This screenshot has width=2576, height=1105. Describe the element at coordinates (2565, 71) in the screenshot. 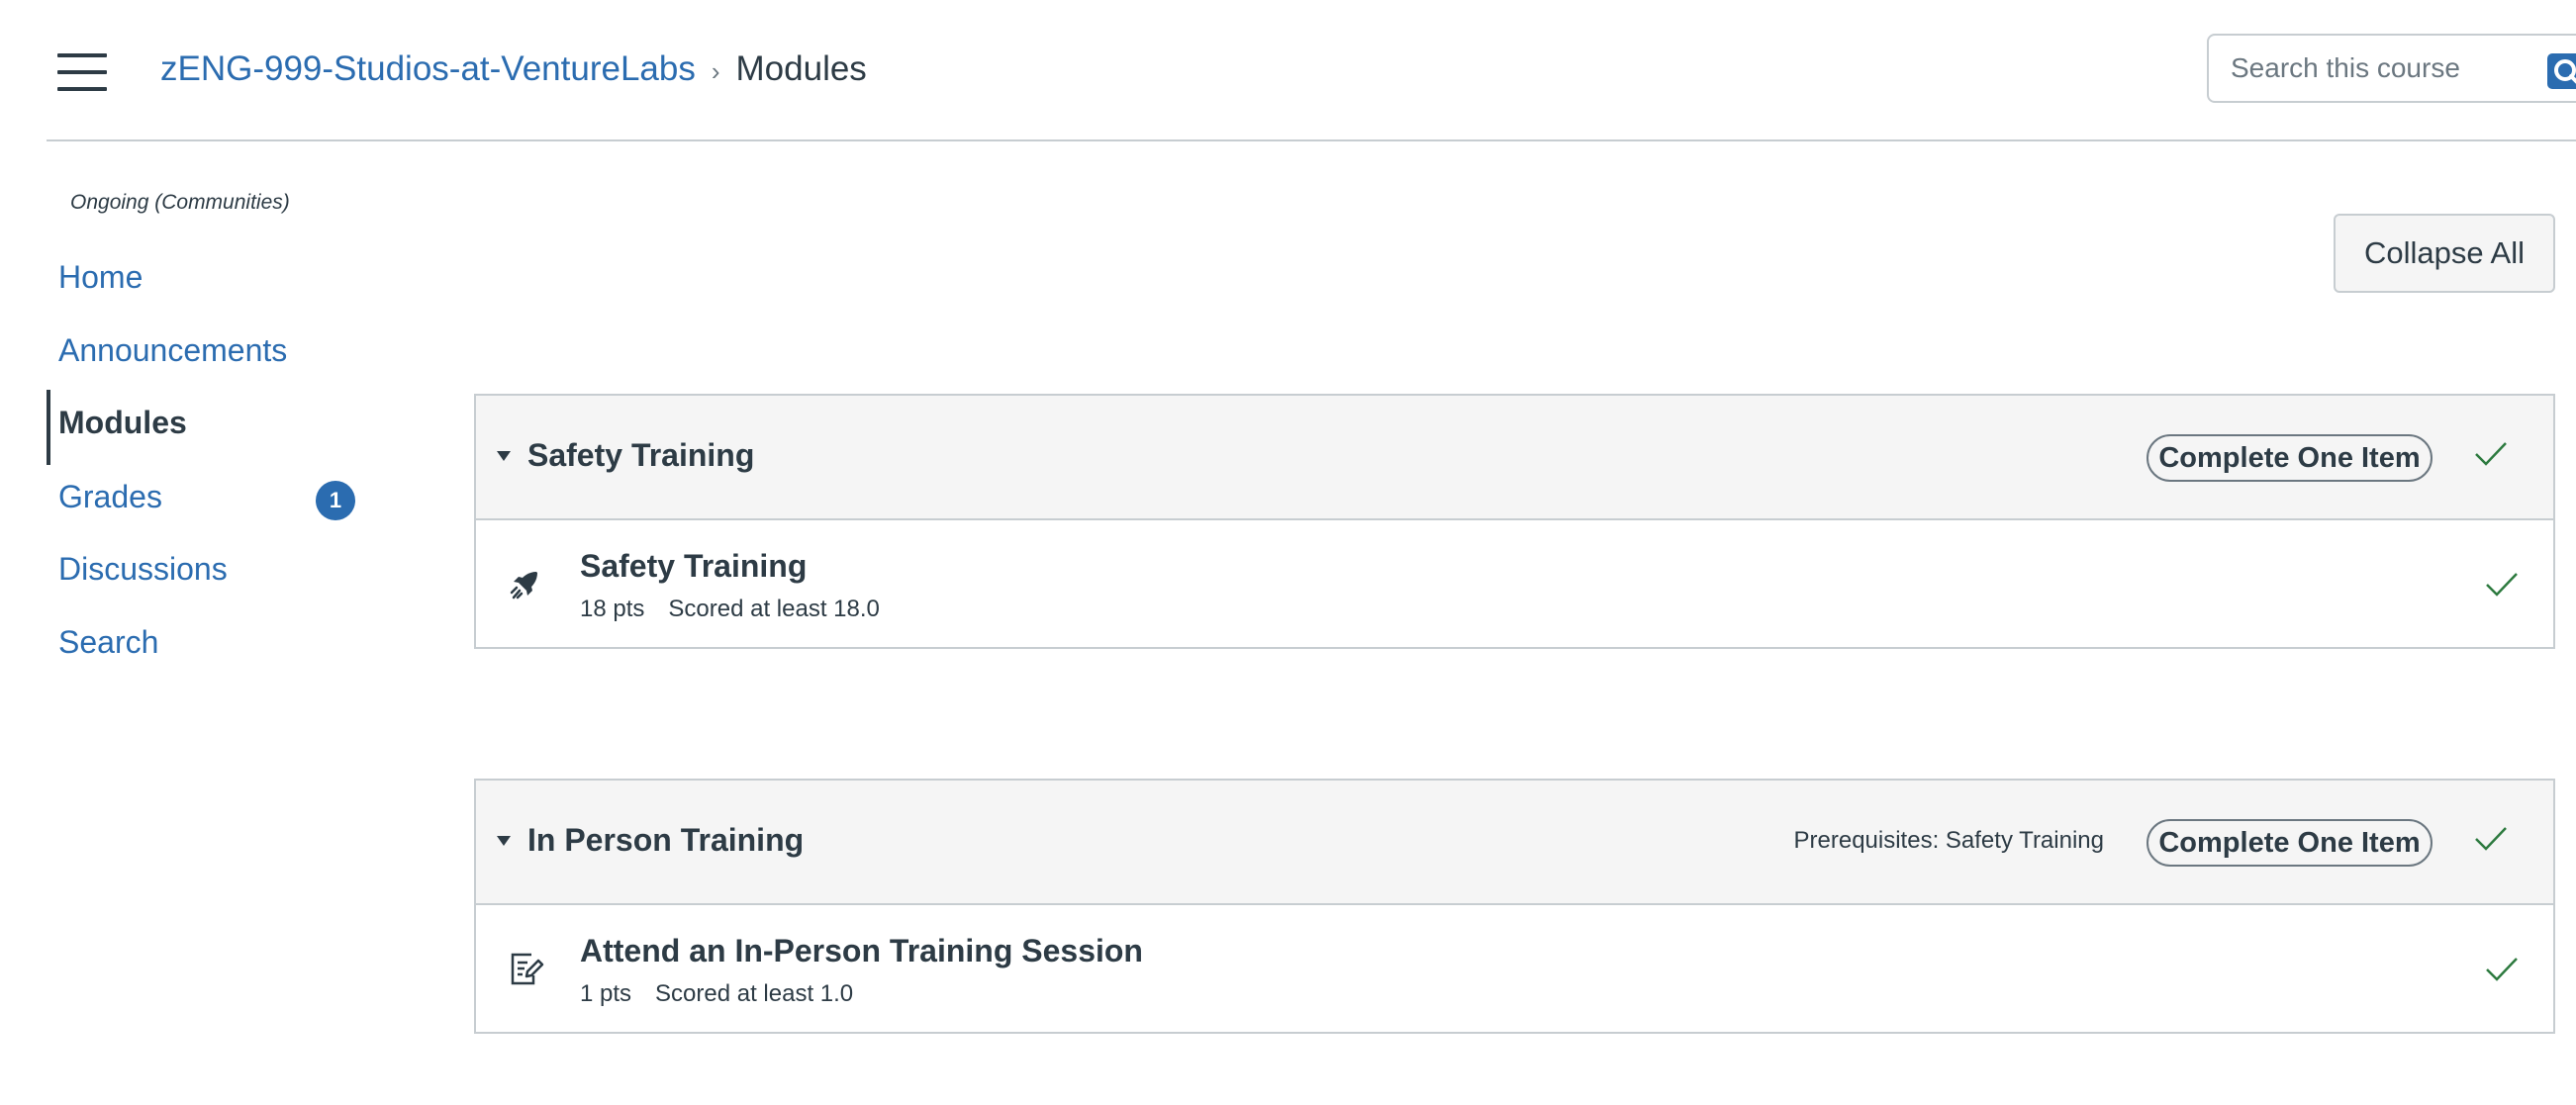

I see `search-icon` at that location.